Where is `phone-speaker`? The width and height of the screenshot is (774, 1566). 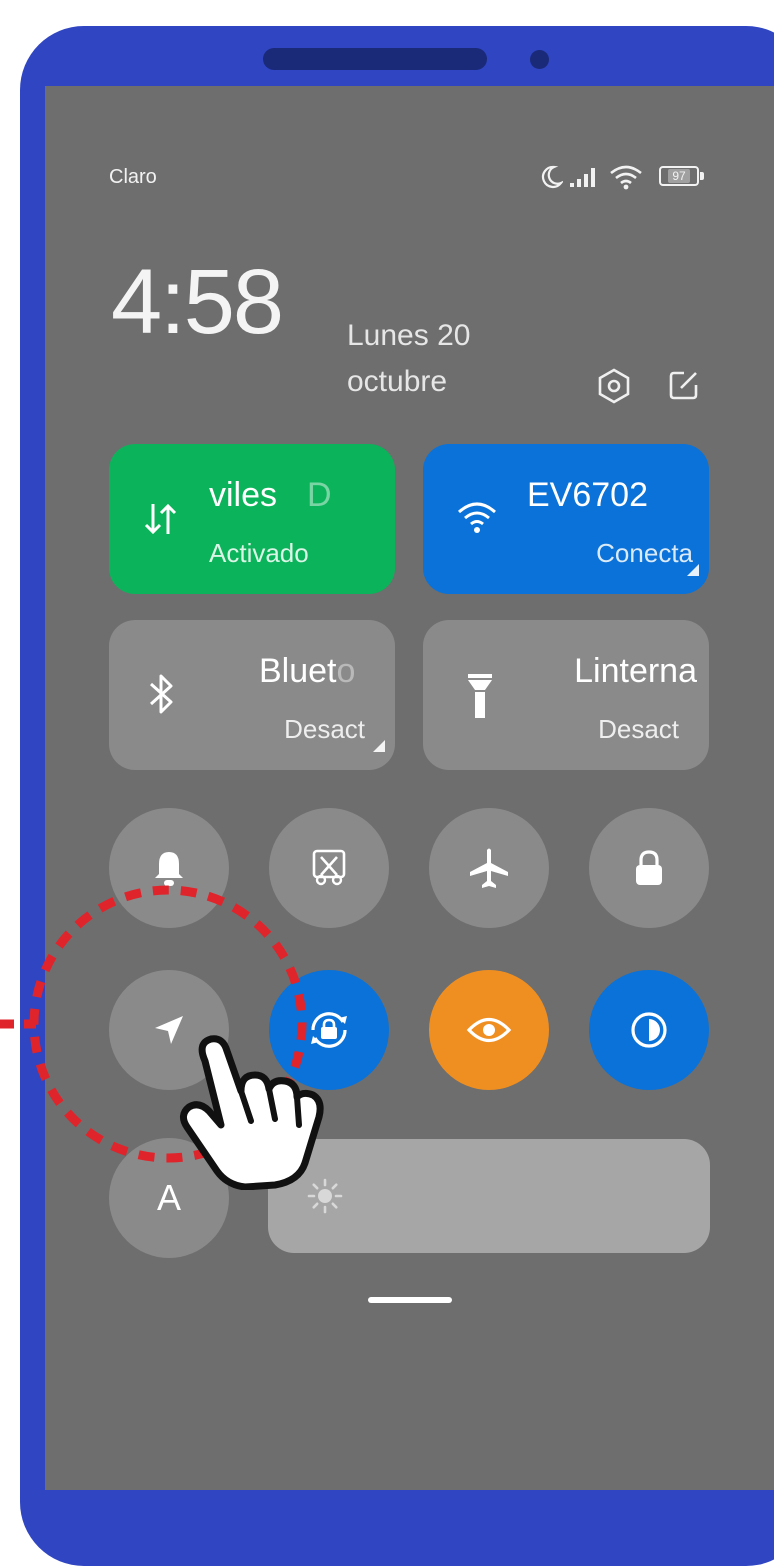
phone-speaker is located at coordinates (375, 59).